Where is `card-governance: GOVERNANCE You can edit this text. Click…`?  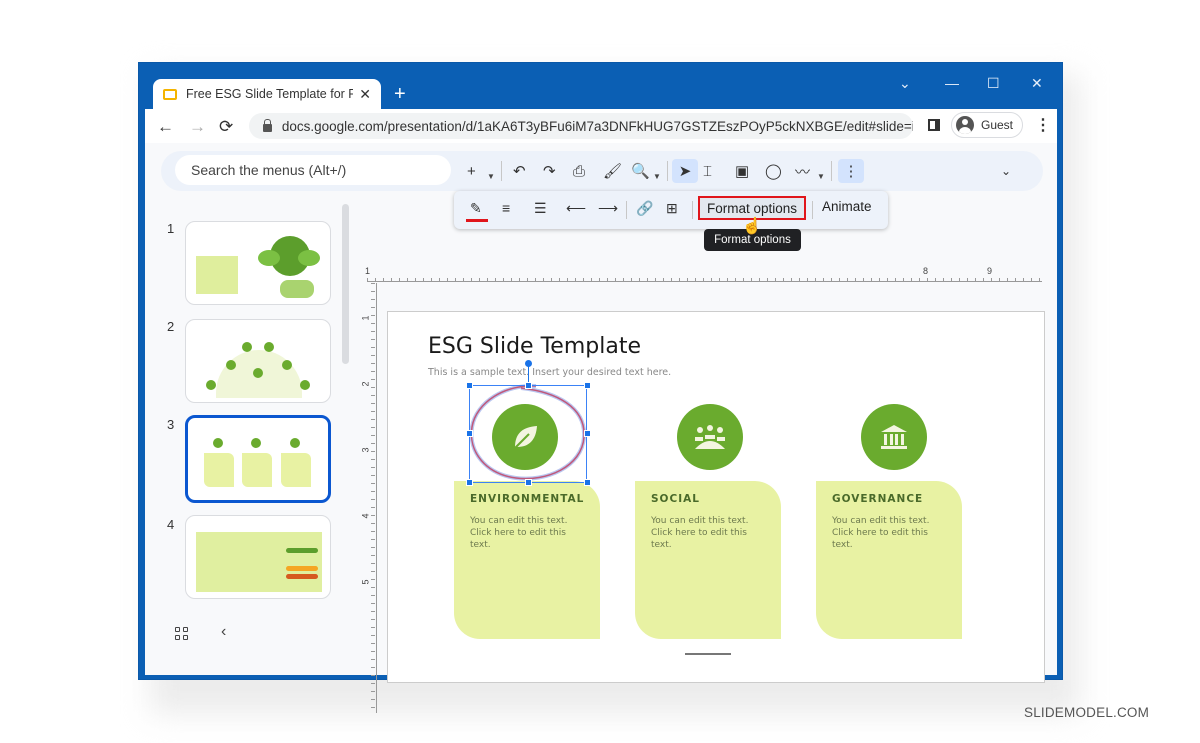
card-governance: GOVERNANCE You can edit this text. Click… is located at coordinates (889, 560).